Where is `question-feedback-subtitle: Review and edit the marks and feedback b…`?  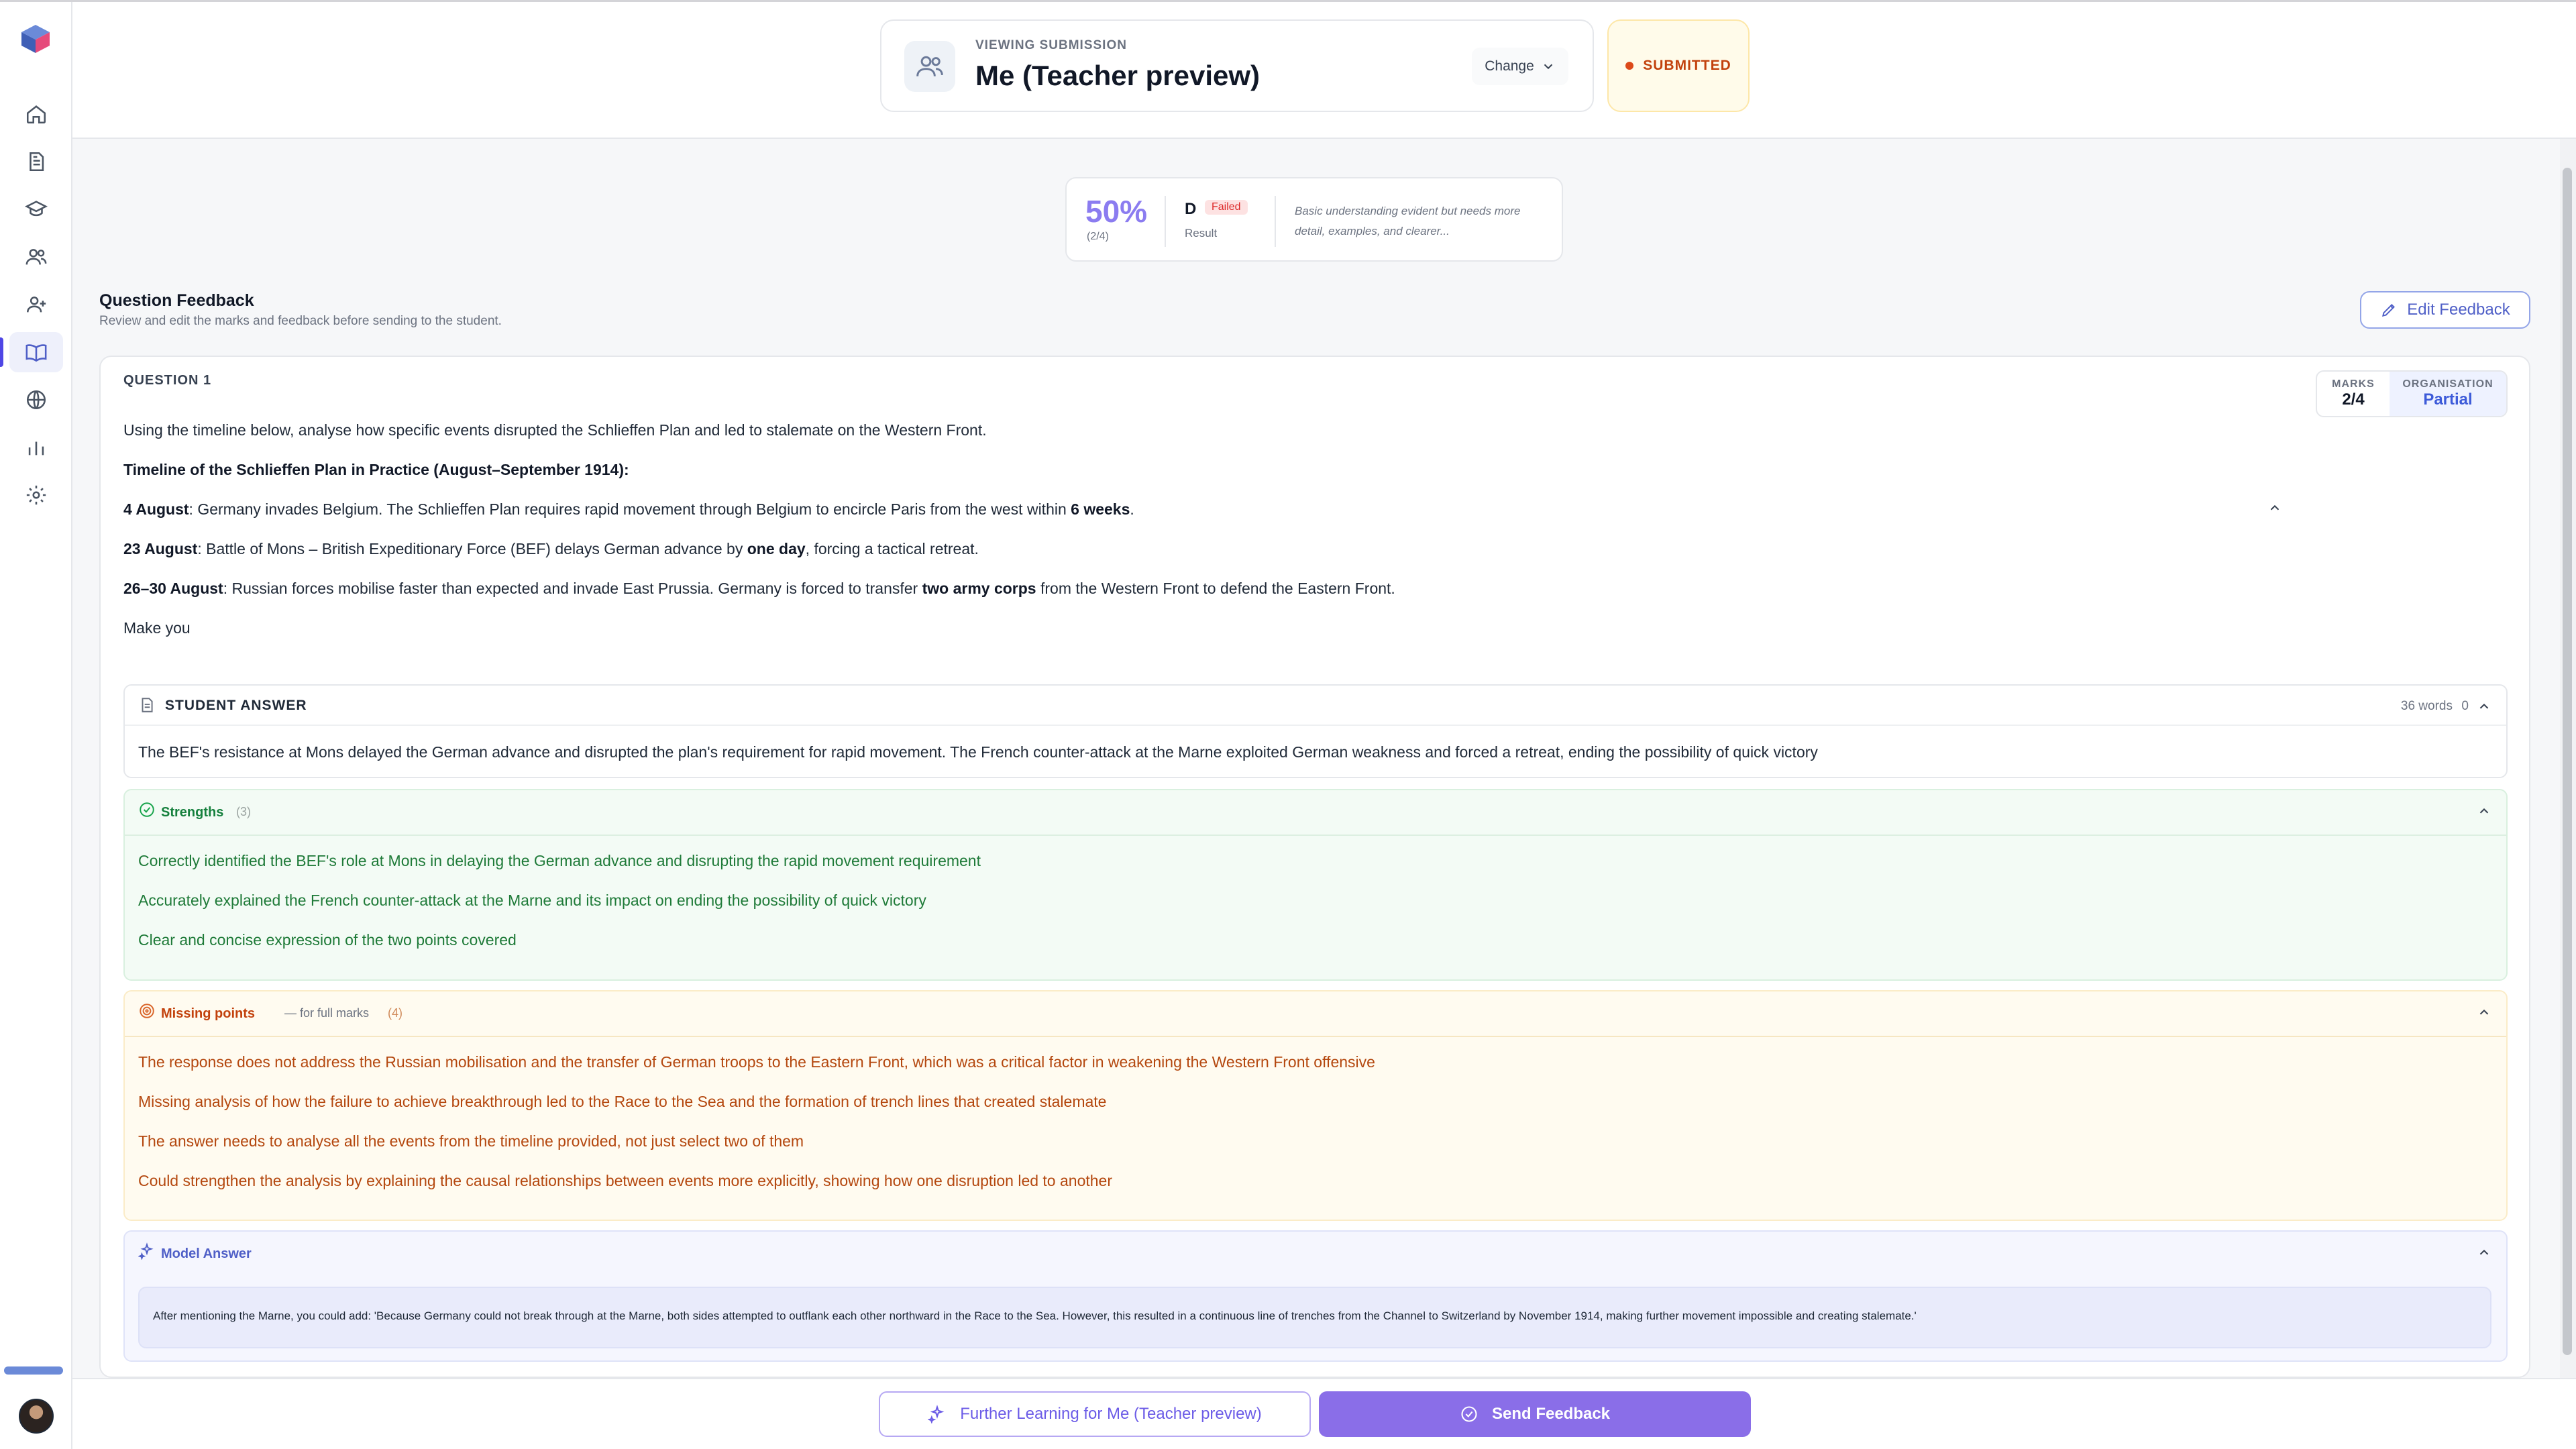 question-feedback-subtitle: Review and edit the marks and feedback b… is located at coordinates (300, 321).